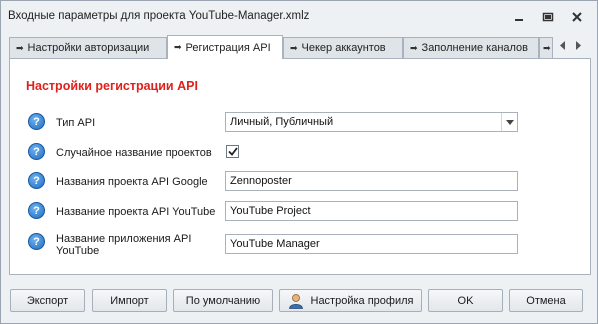  I want to click on app-name-input, so click(371, 244).